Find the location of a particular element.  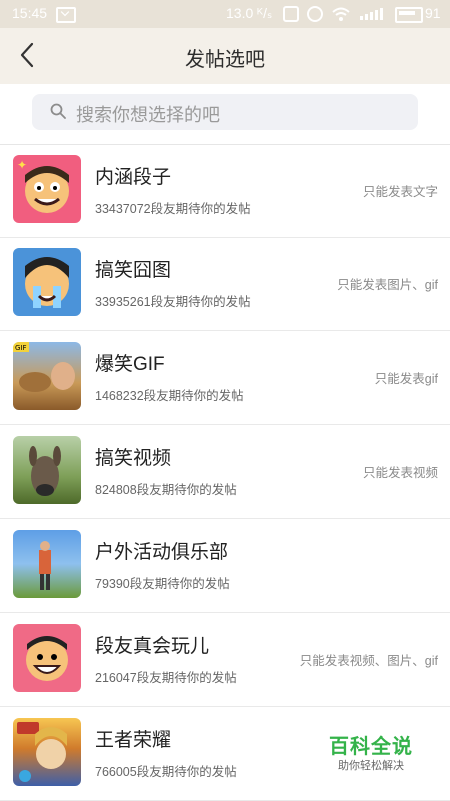

item-name: 搞笑视频 is located at coordinates (133, 458).